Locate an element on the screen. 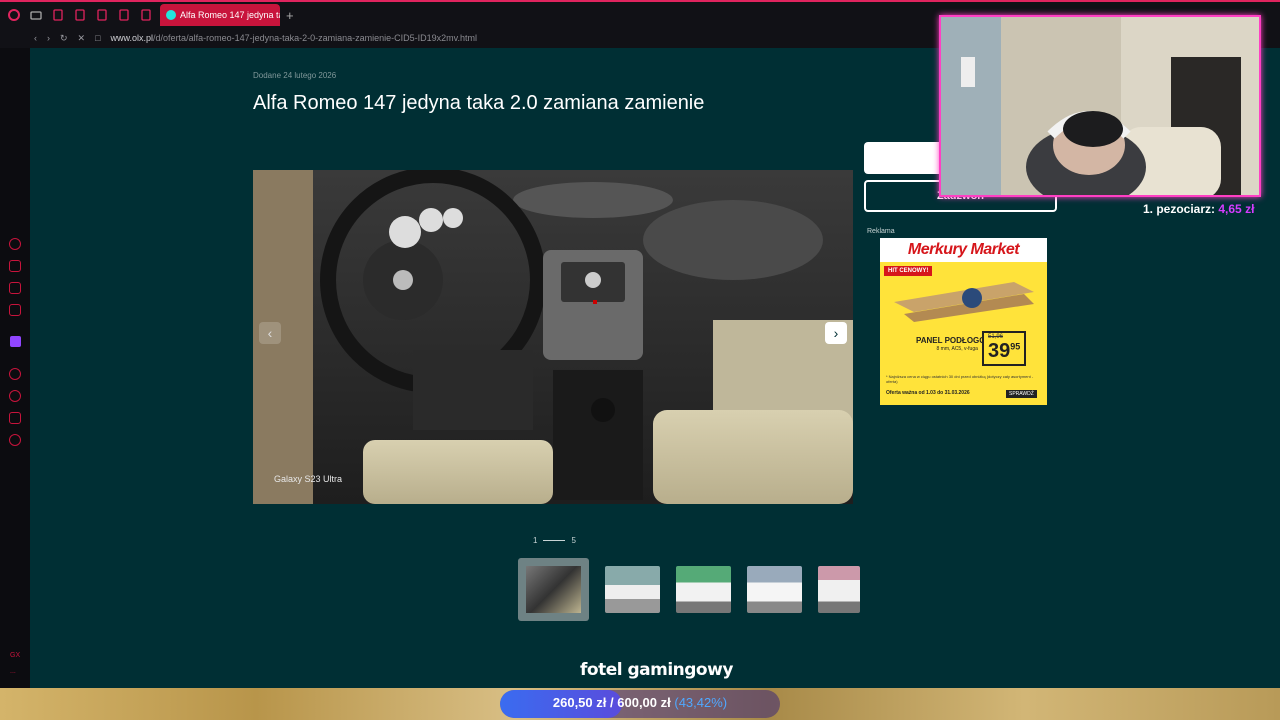  pager-total: 5 is located at coordinates (573, 540).